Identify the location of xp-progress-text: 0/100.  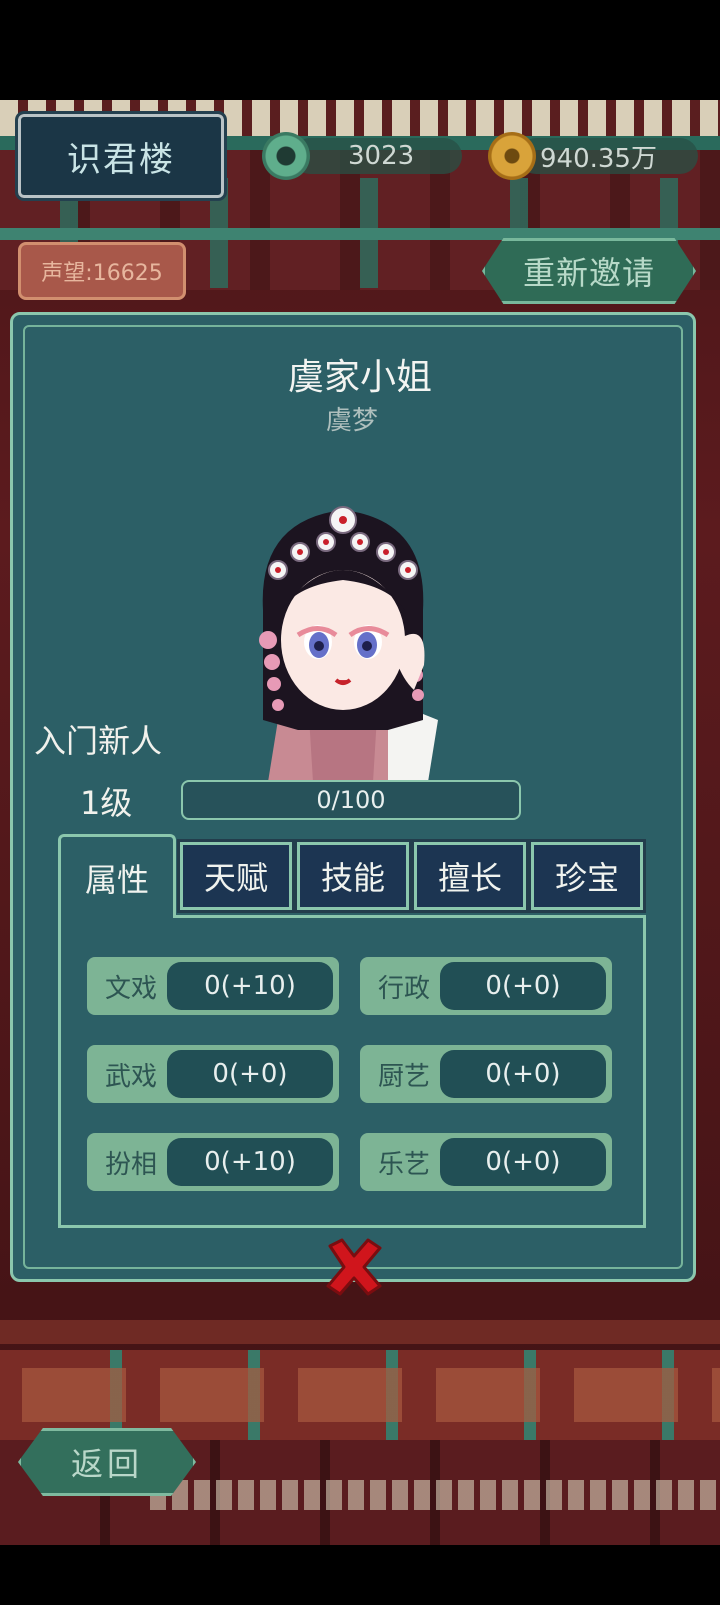
(351, 800).